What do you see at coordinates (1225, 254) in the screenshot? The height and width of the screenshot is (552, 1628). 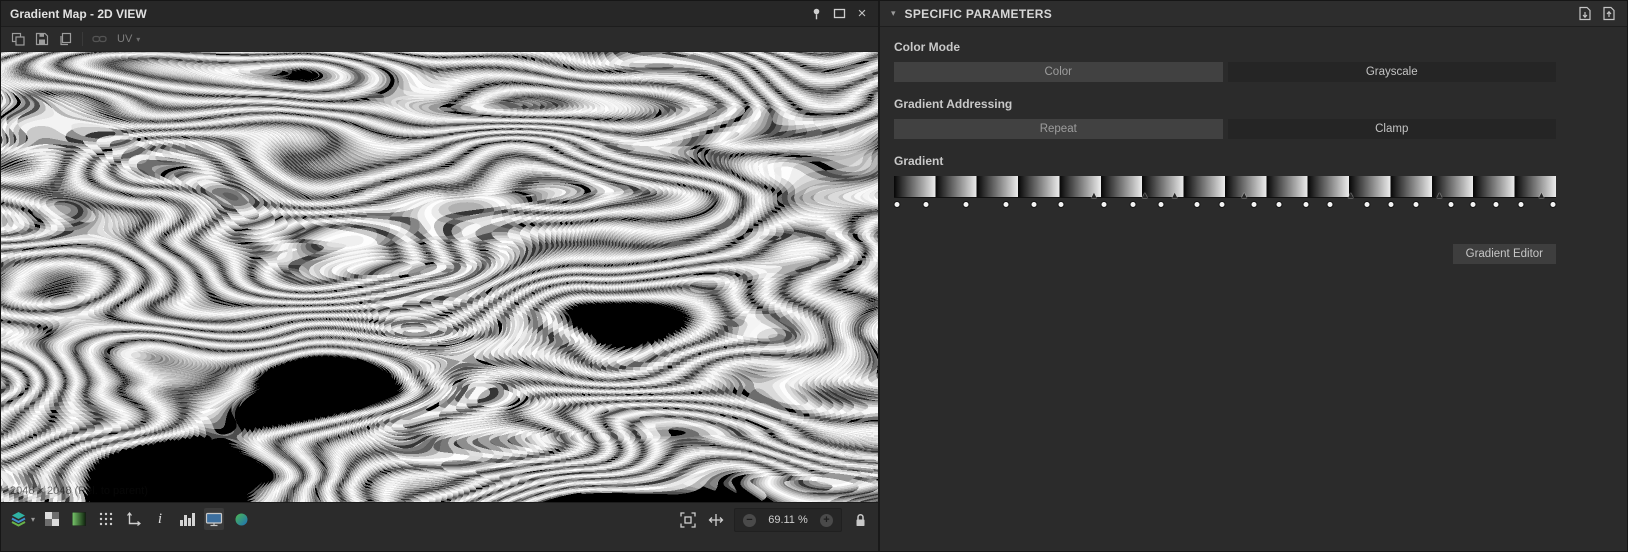 I see `gradient-editor-row: Gradient Editor` at bounding box center [1225, 254].